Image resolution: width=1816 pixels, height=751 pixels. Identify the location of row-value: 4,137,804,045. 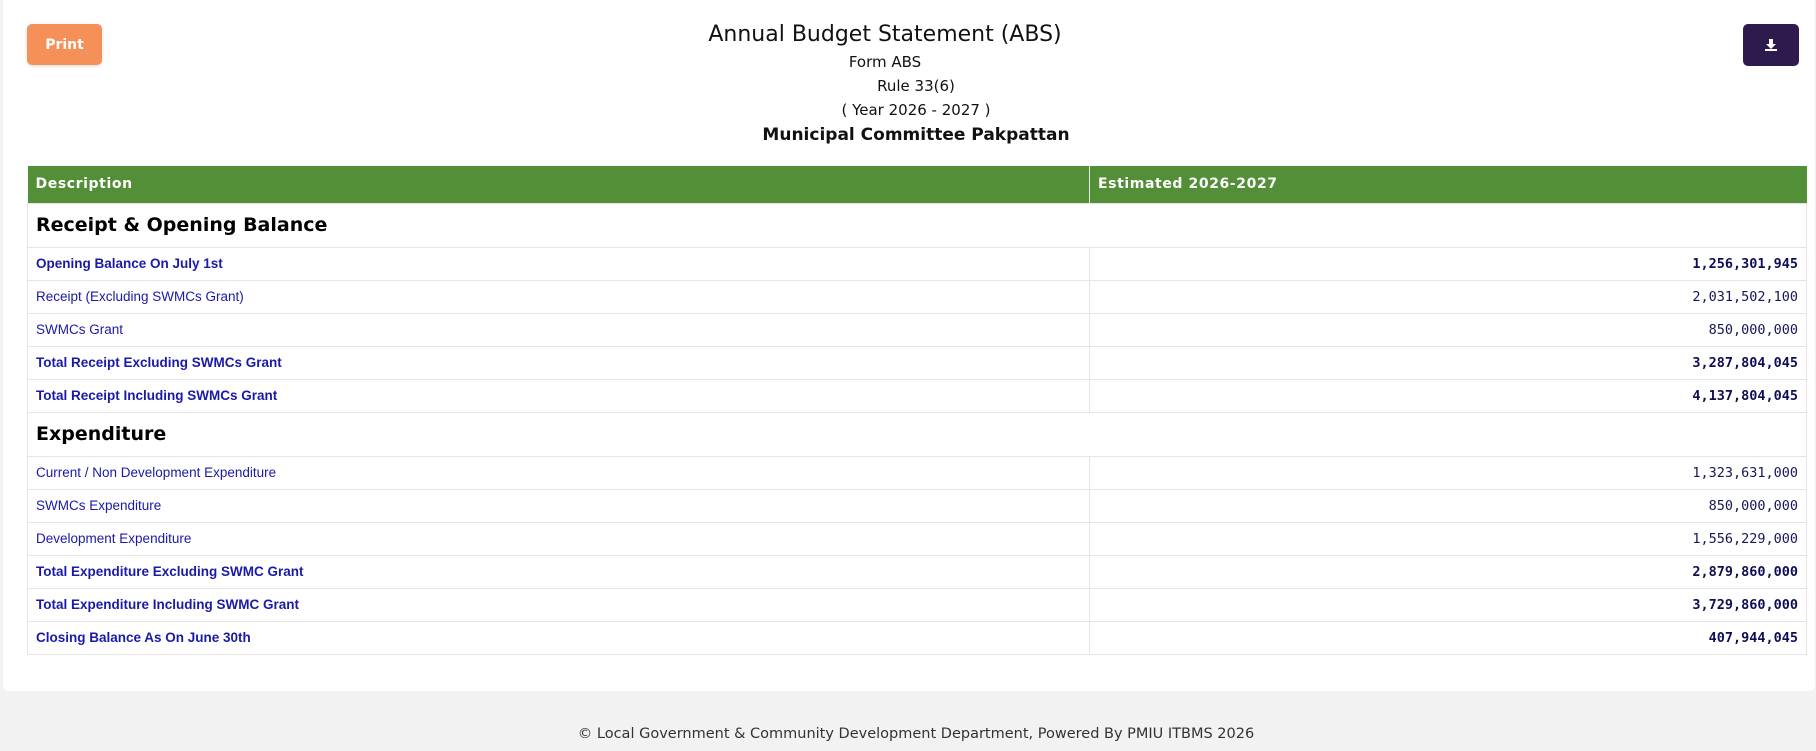
(1448, 395).